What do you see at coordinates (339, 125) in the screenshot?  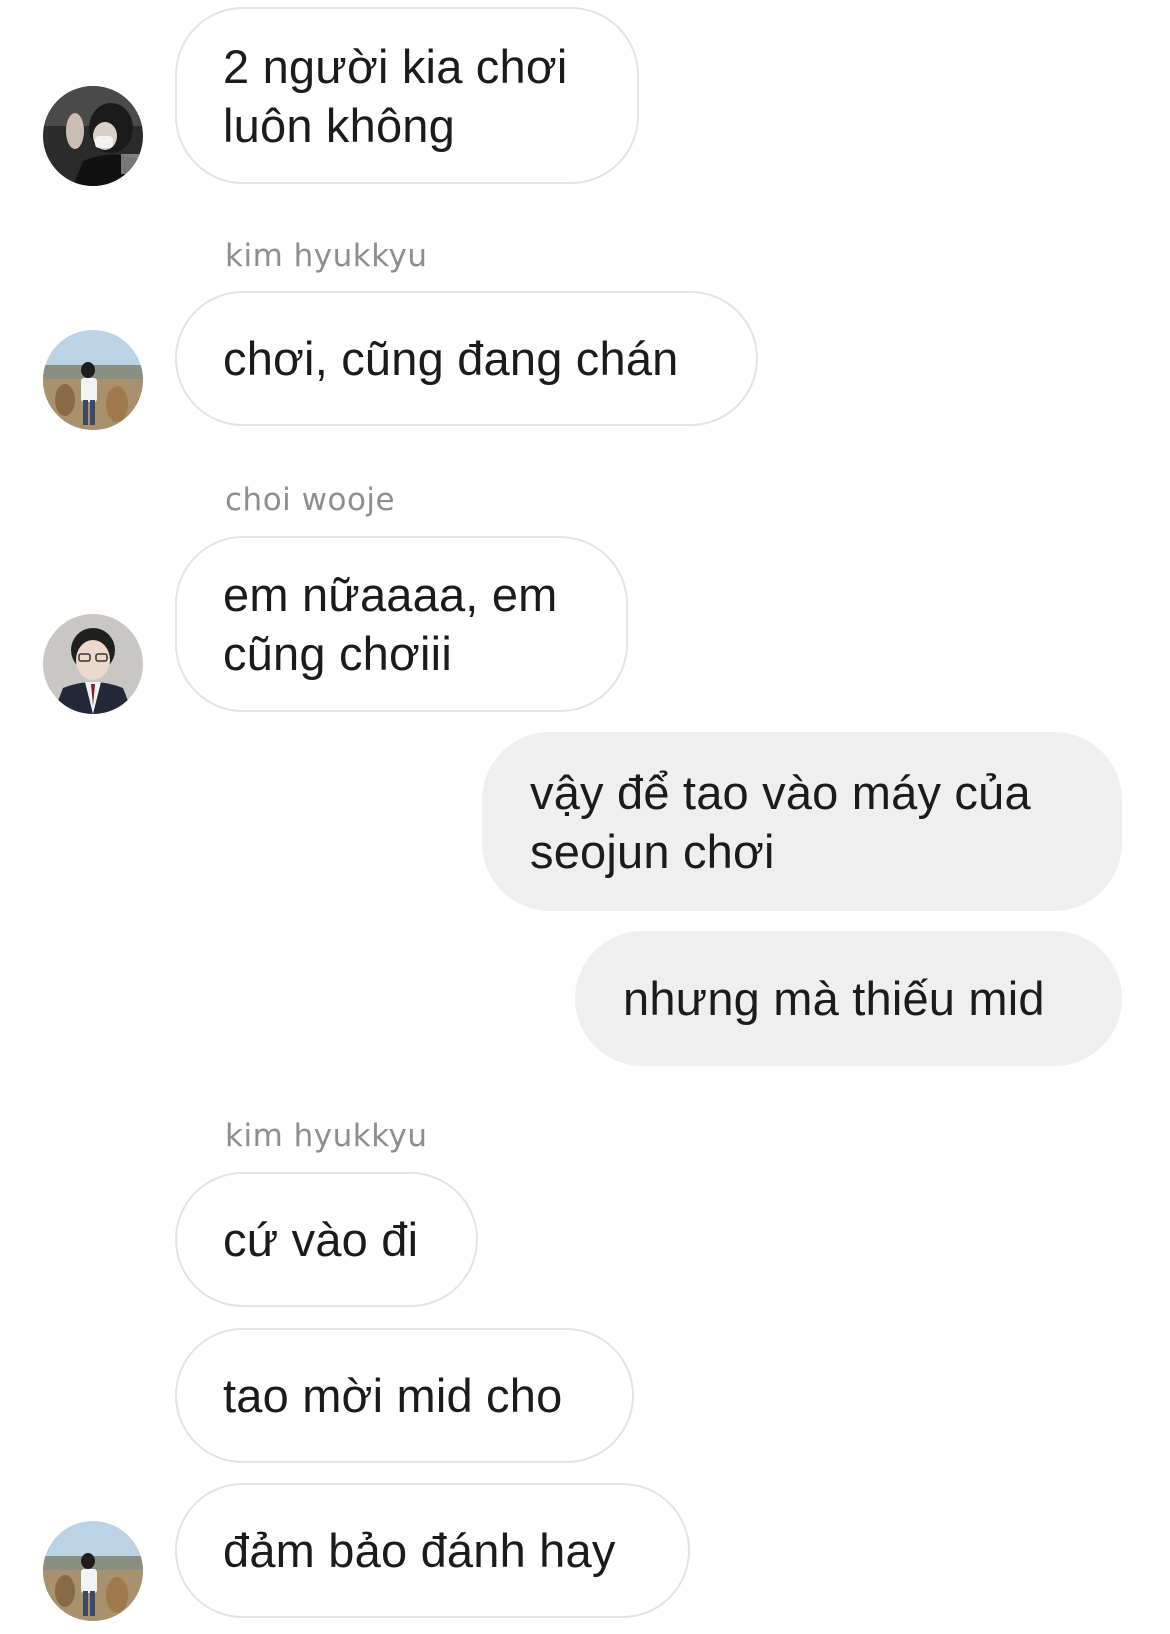 I see `message-text: luôn không` at bounding box center [339, 125].